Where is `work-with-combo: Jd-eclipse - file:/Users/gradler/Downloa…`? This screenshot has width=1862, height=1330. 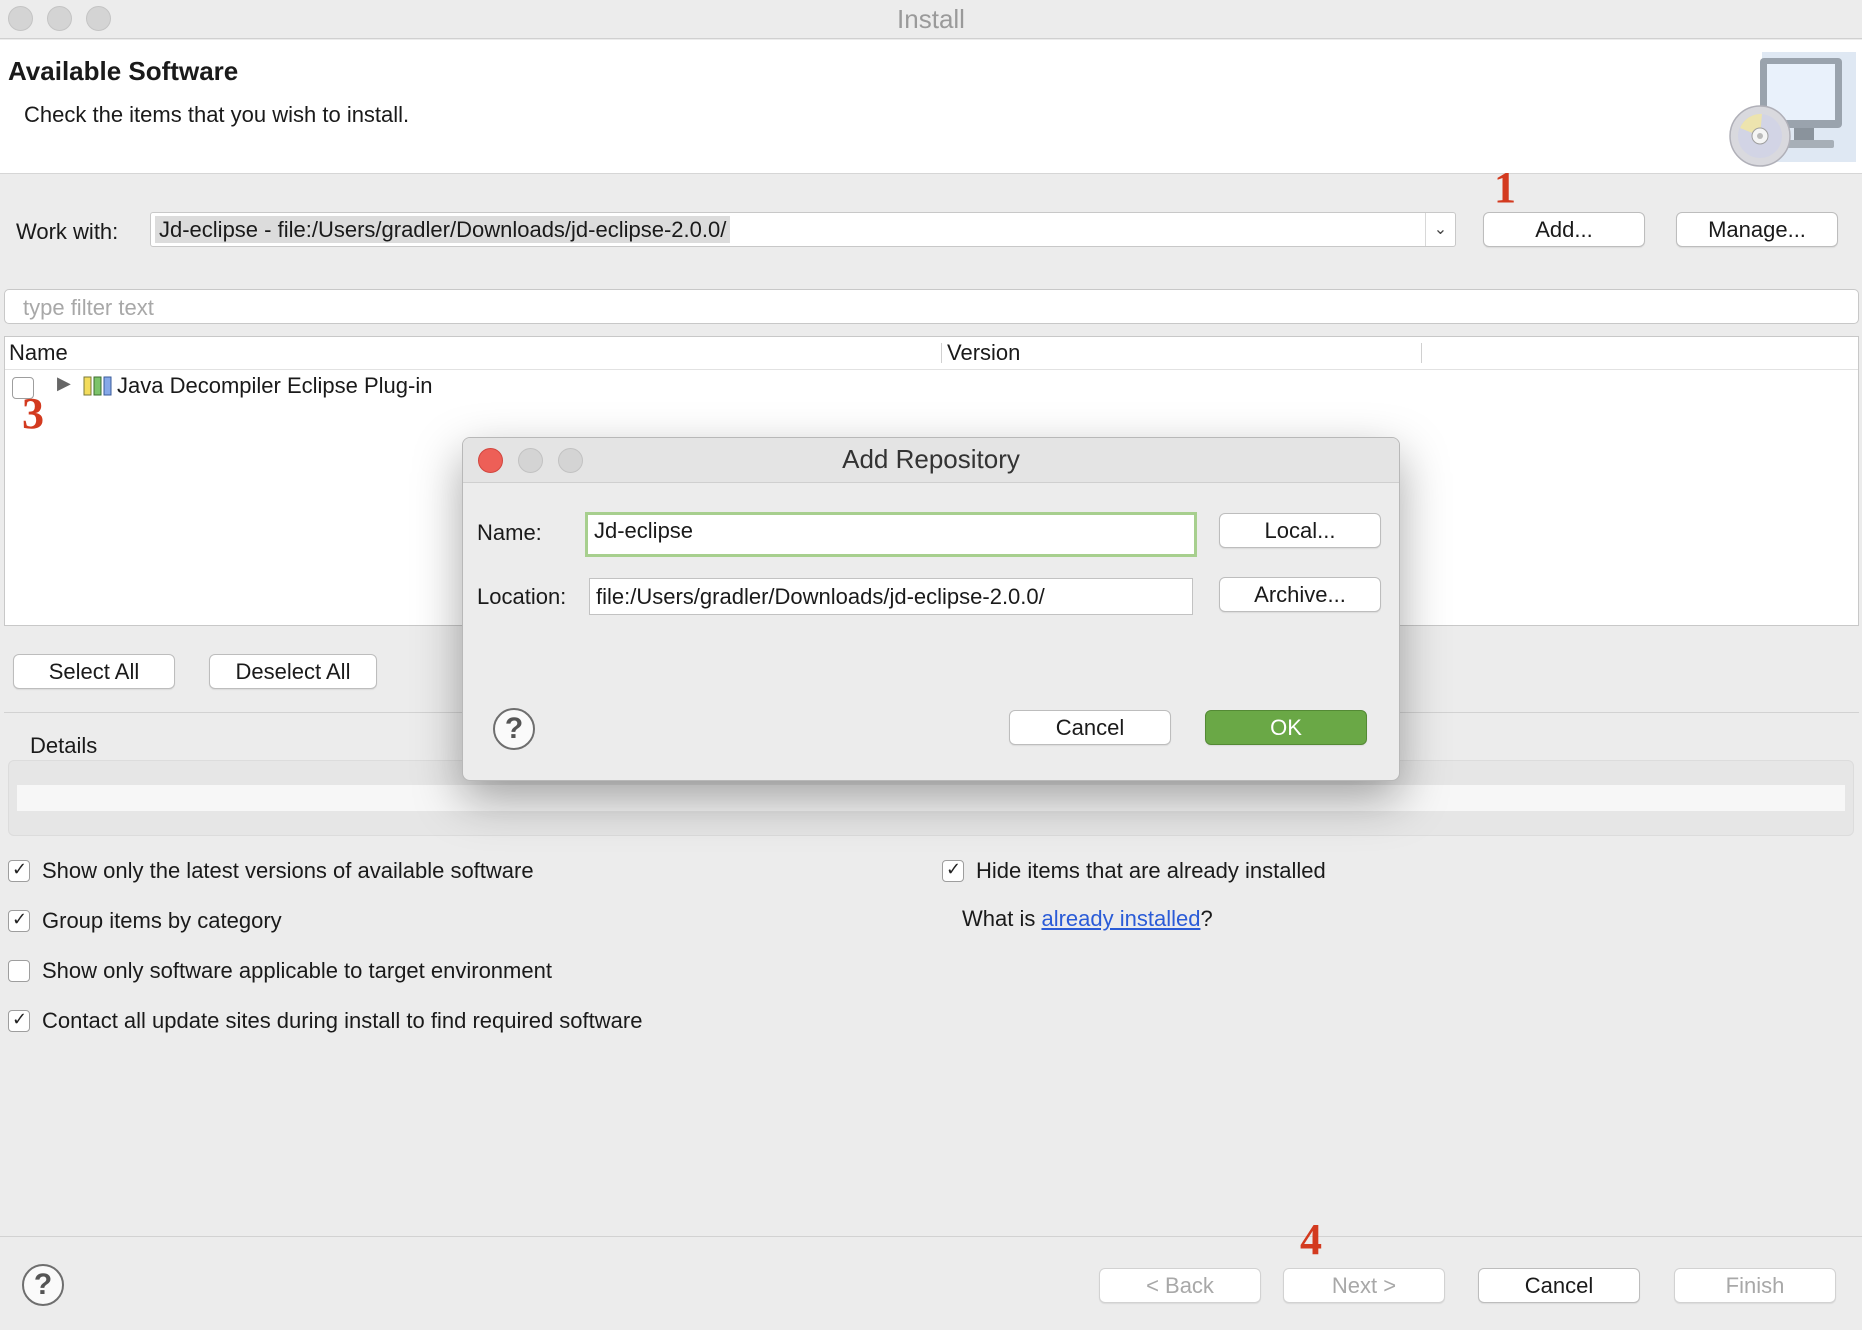 work-with-combo: Jd-eclipse - file:/Users/gradler/Downloa… is located at coordinates (803, 229).